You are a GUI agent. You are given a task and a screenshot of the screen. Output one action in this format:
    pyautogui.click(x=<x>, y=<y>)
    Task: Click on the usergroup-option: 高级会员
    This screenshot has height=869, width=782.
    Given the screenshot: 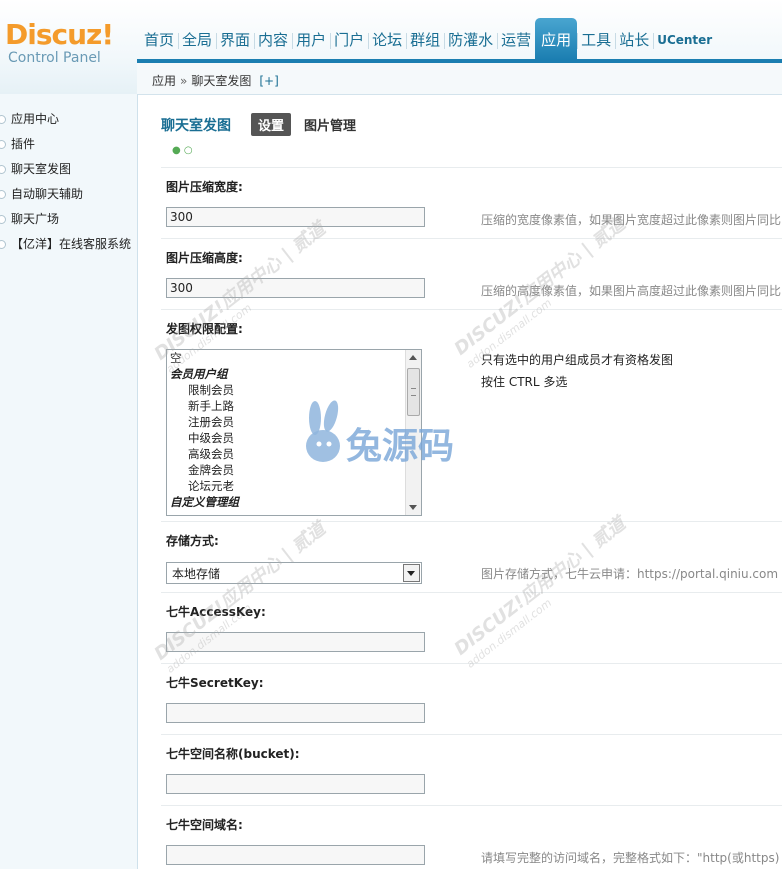 What is the action you would take?
    pyautogui.click(x=294, y=454)
    